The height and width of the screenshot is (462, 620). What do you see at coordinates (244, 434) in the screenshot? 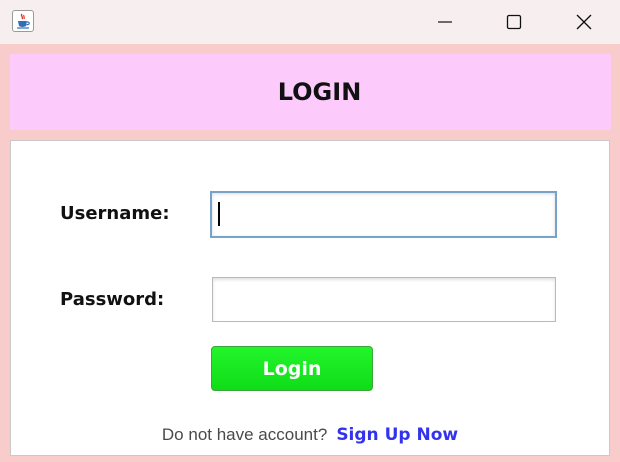
I see `signup-prompt: Do not have account?` at bounding box center [244, 434].